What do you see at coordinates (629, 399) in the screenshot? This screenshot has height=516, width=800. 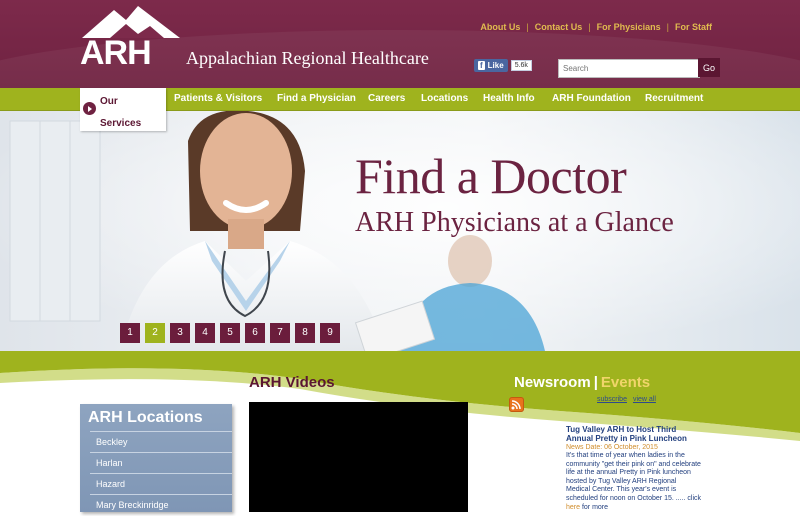 I see `newsroom-links: subscribe view all` at bounding box center [629, 399].